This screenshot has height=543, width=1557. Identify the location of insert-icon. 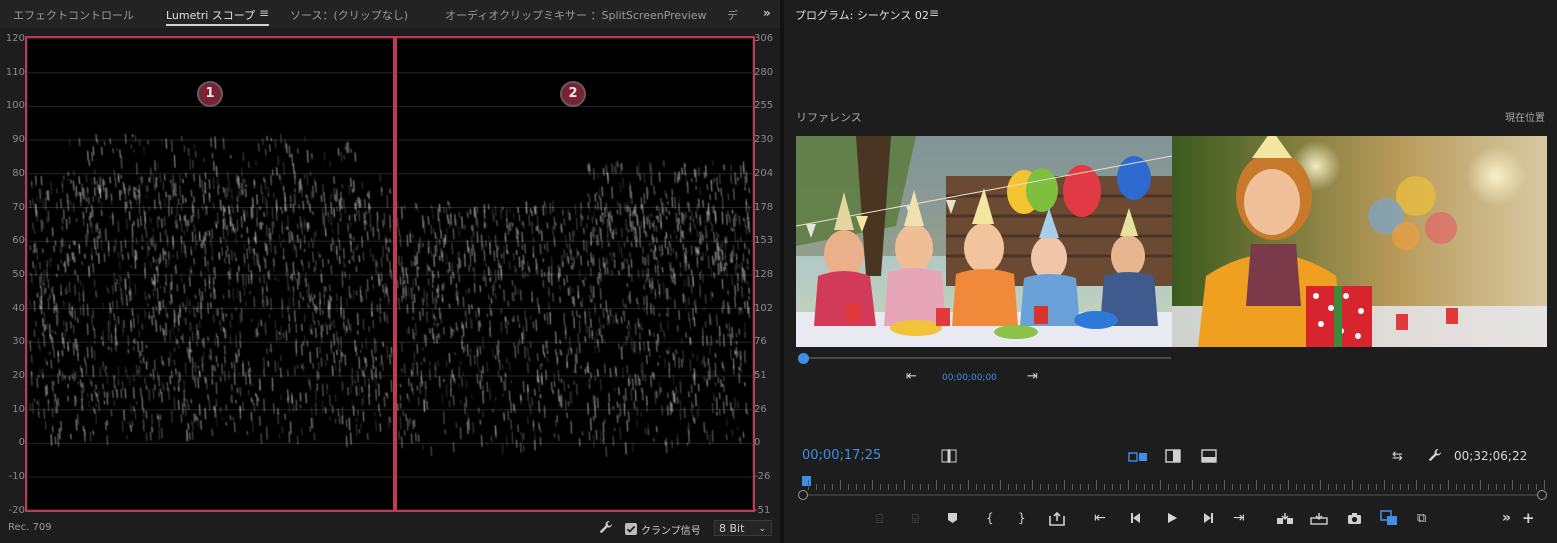
(1285, 518).